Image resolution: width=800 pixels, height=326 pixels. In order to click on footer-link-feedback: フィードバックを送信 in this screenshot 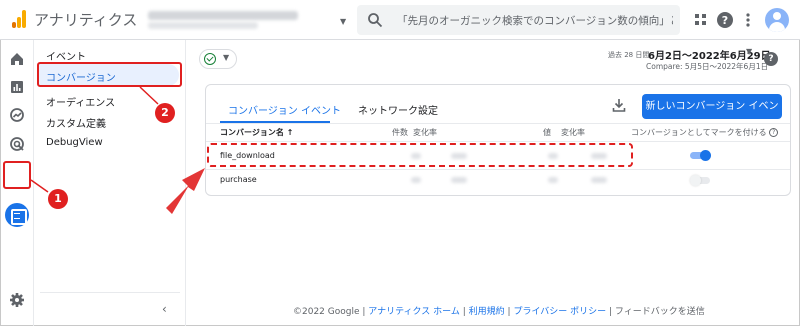, I will do `click(660, 312)`.